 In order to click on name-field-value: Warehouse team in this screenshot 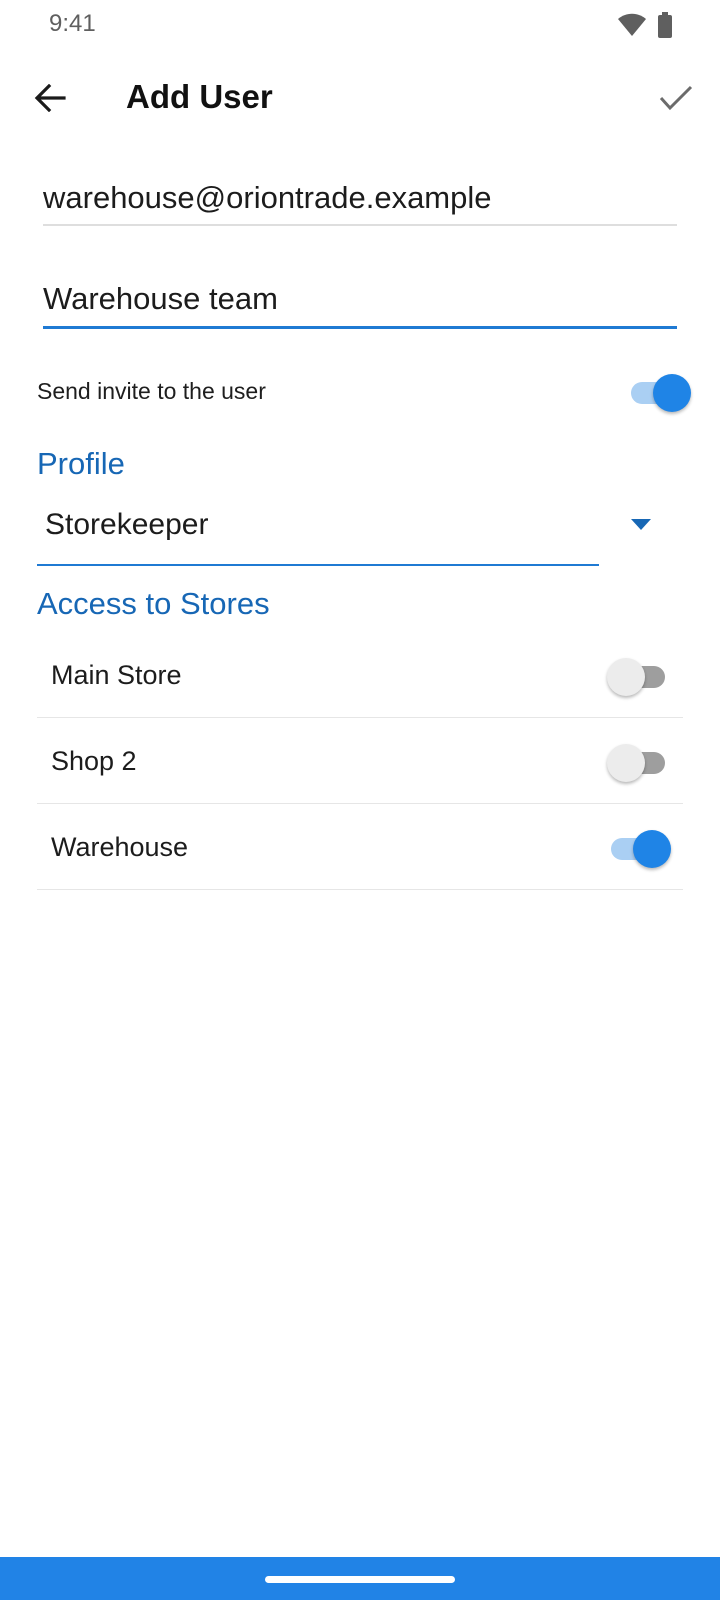, I will do `click(160, 298)`.